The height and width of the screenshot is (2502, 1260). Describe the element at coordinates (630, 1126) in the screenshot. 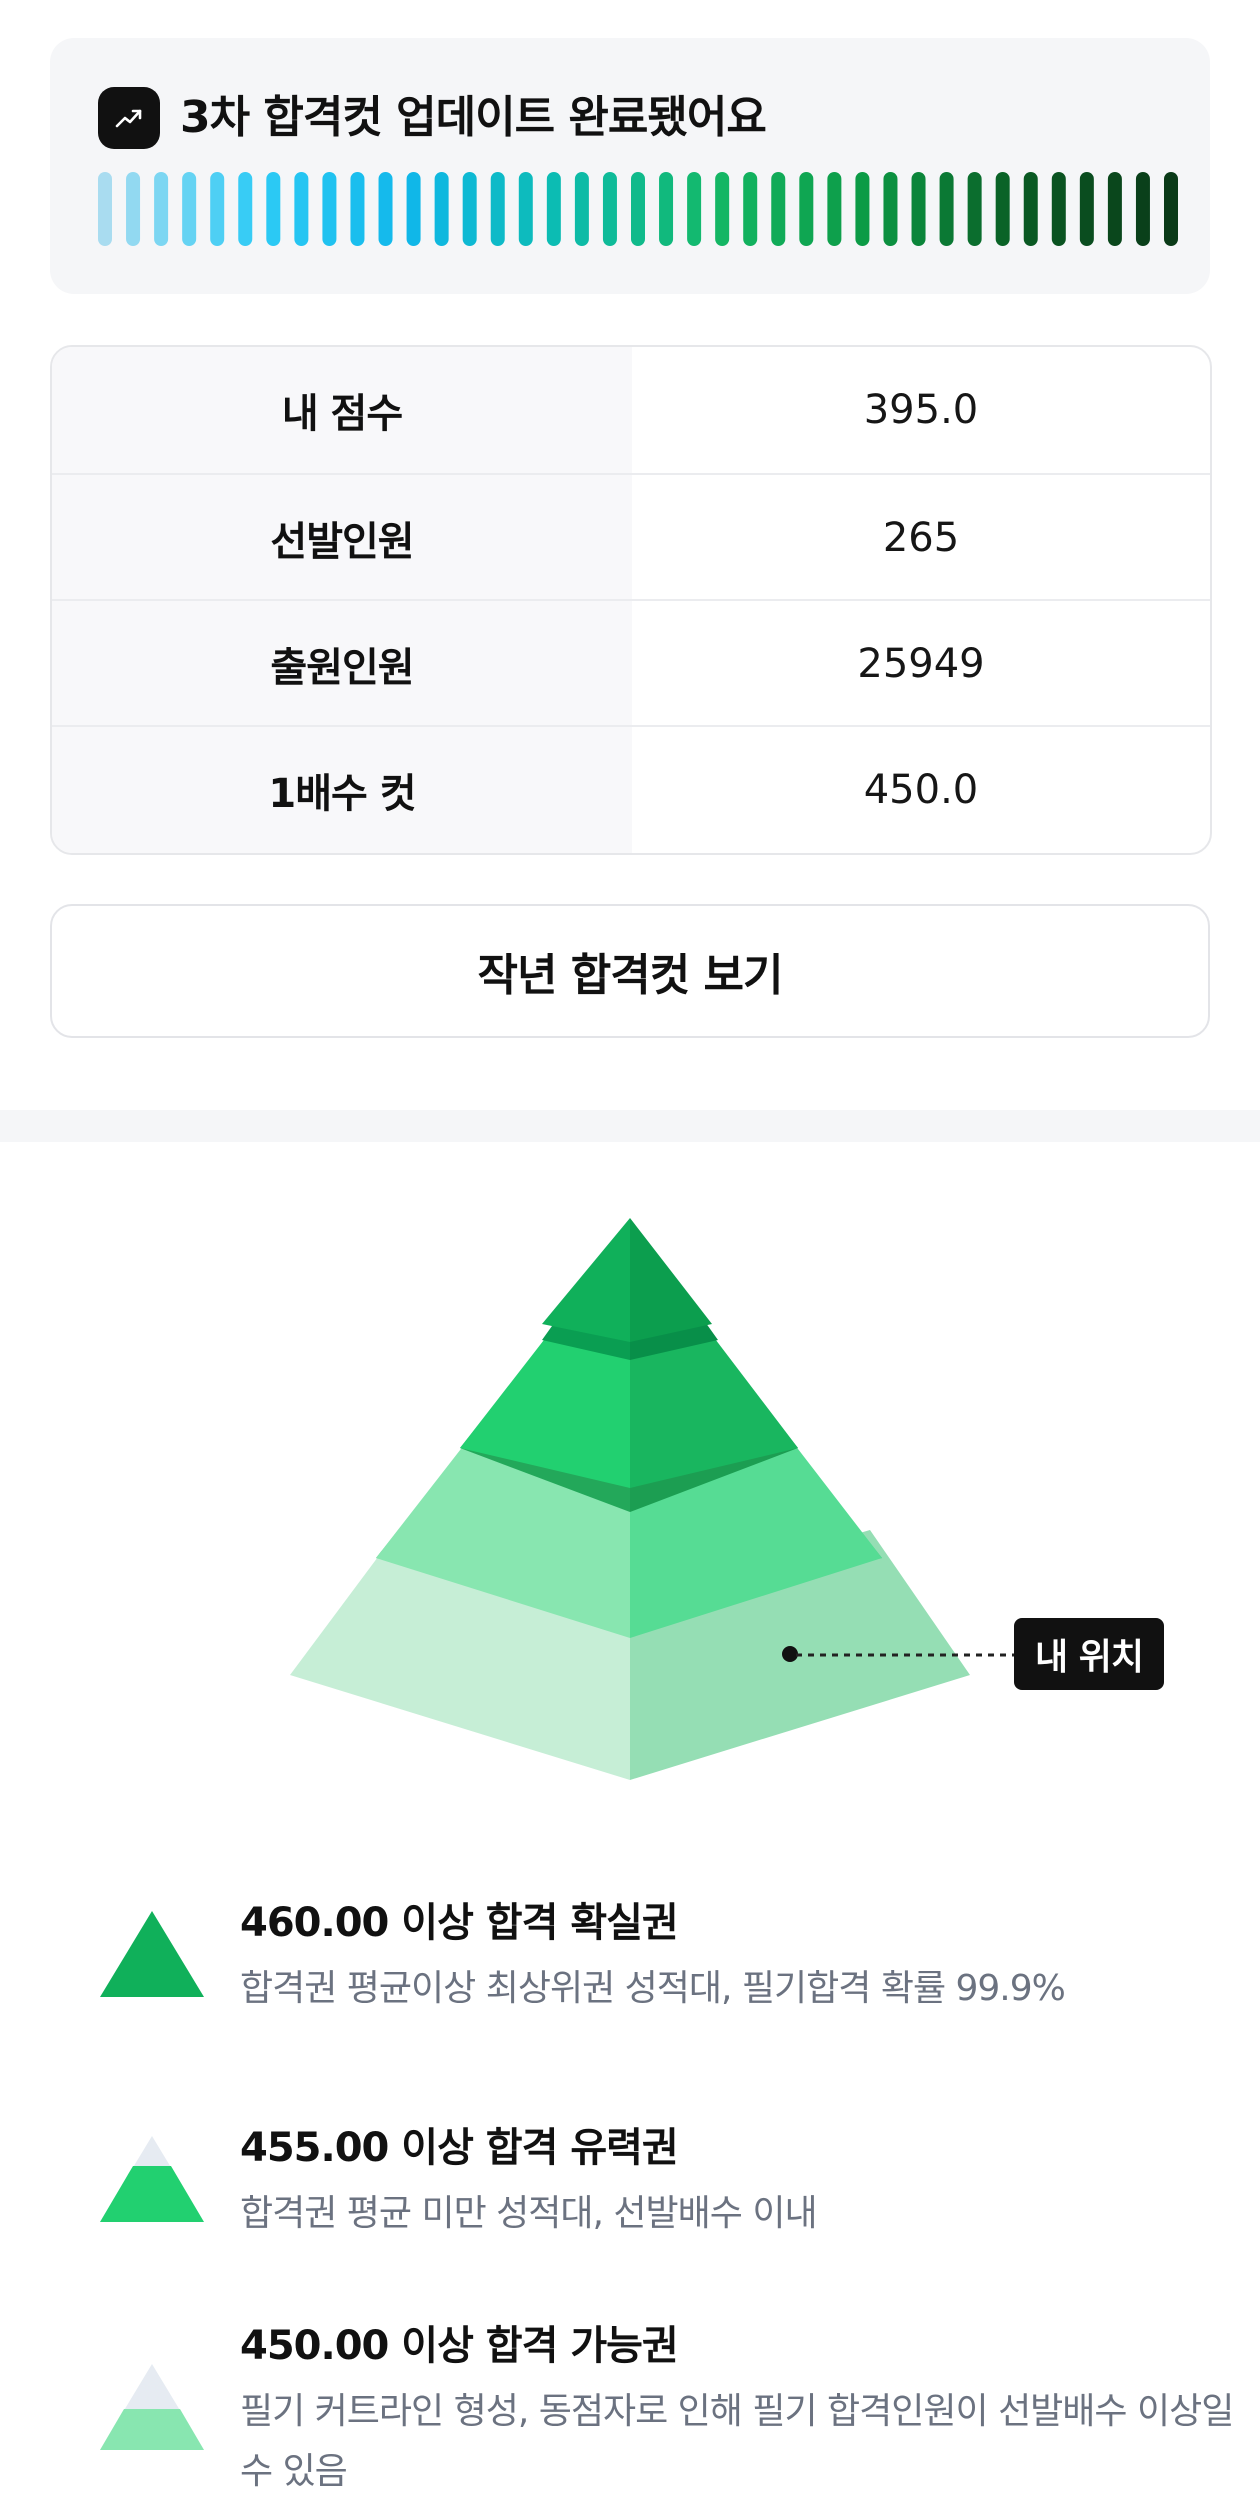

I see `section-divider` at that location.